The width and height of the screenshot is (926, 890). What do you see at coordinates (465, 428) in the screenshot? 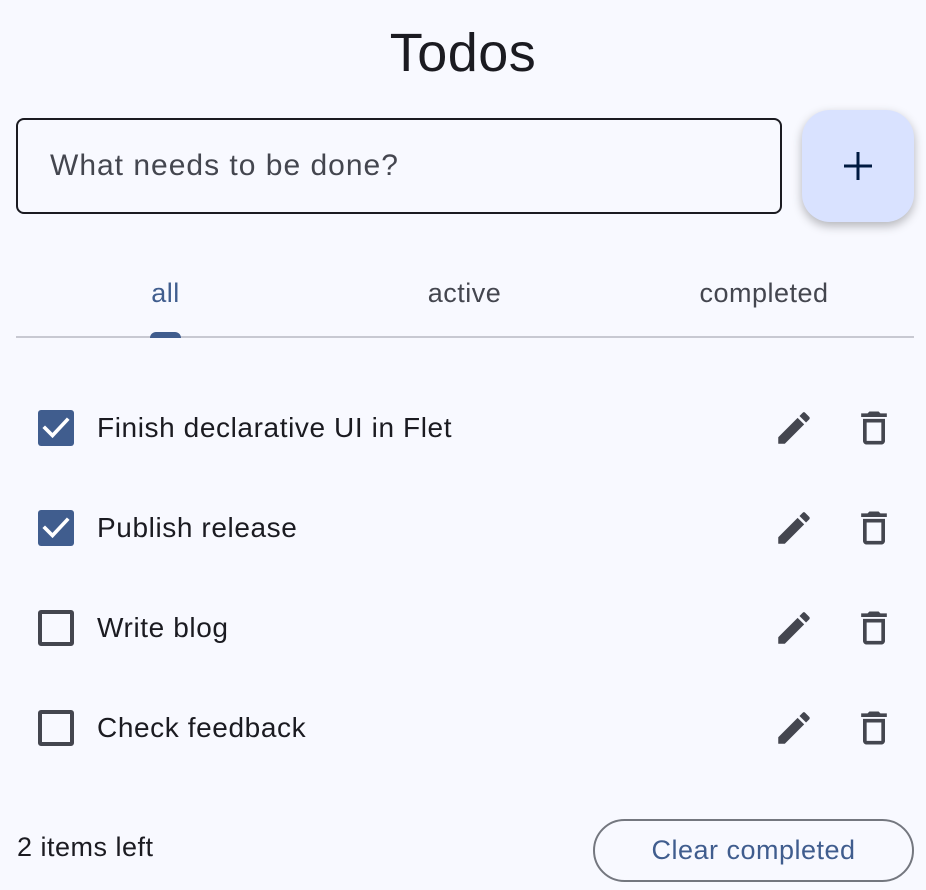
I see `task-row: Finish declarative UI in Flet` at bounding box center [465, 428].